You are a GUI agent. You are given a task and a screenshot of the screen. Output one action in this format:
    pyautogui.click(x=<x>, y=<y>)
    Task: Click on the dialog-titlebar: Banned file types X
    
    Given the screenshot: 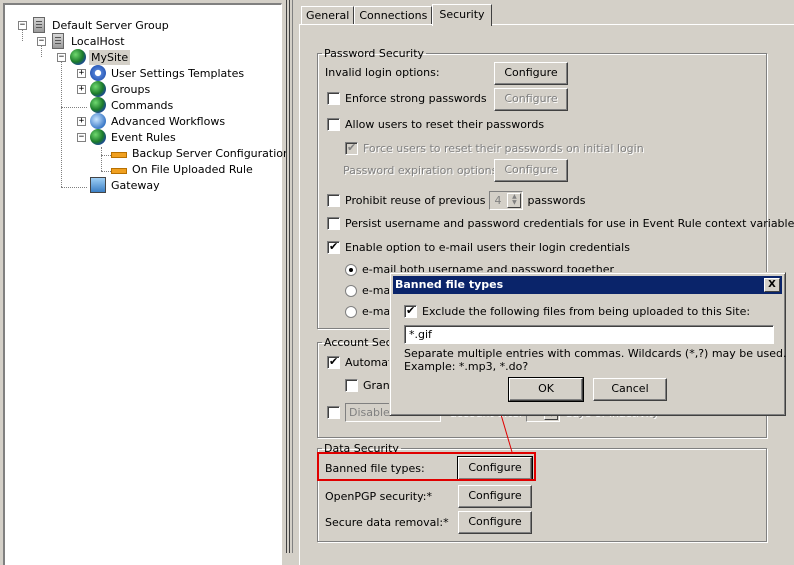 What is the action you would take?
    pyautogui.click(x=587, y=285)
    